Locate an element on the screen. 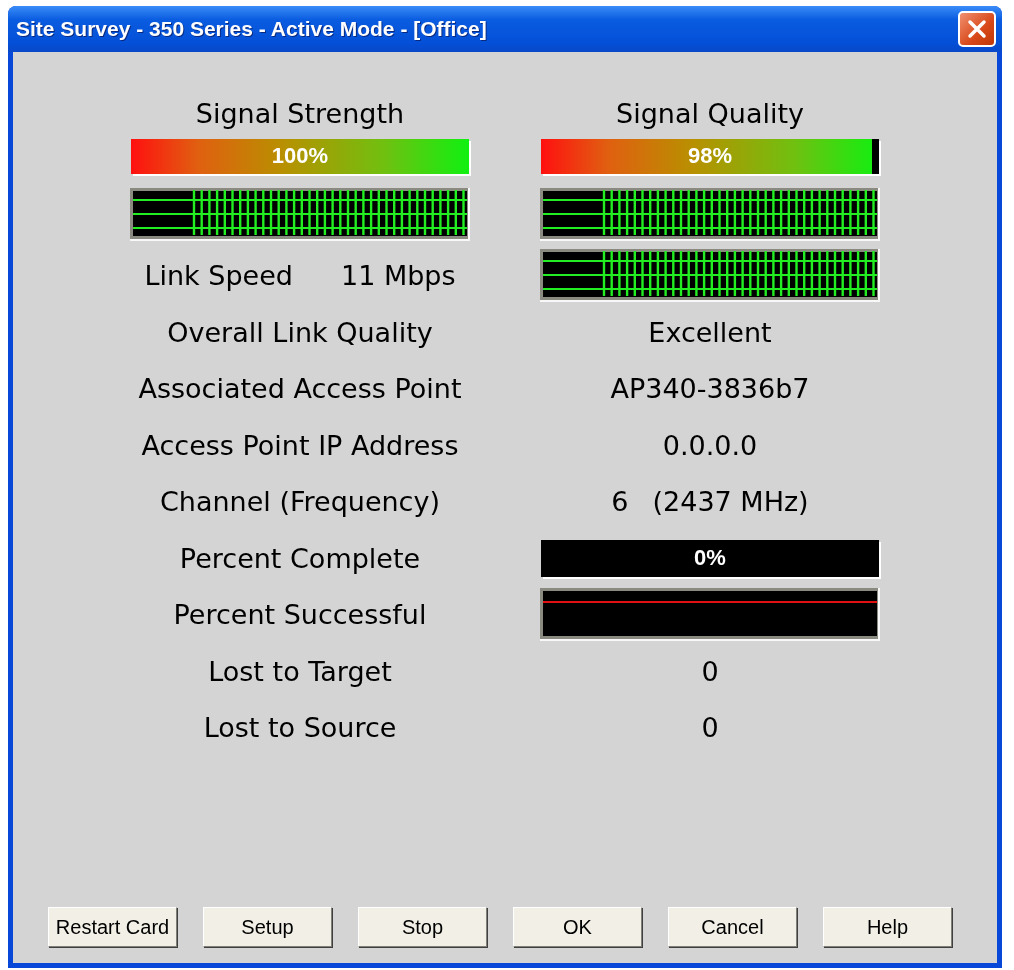 This screenshot has width=1014, height=970. field-value: 0.0.0.0 is located at coordinates (710, 445).